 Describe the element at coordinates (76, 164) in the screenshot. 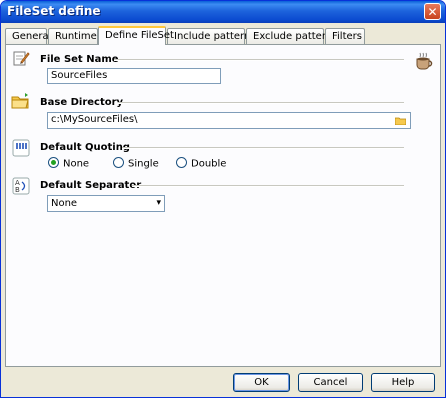

I see `radio-none-label: None` at that location.